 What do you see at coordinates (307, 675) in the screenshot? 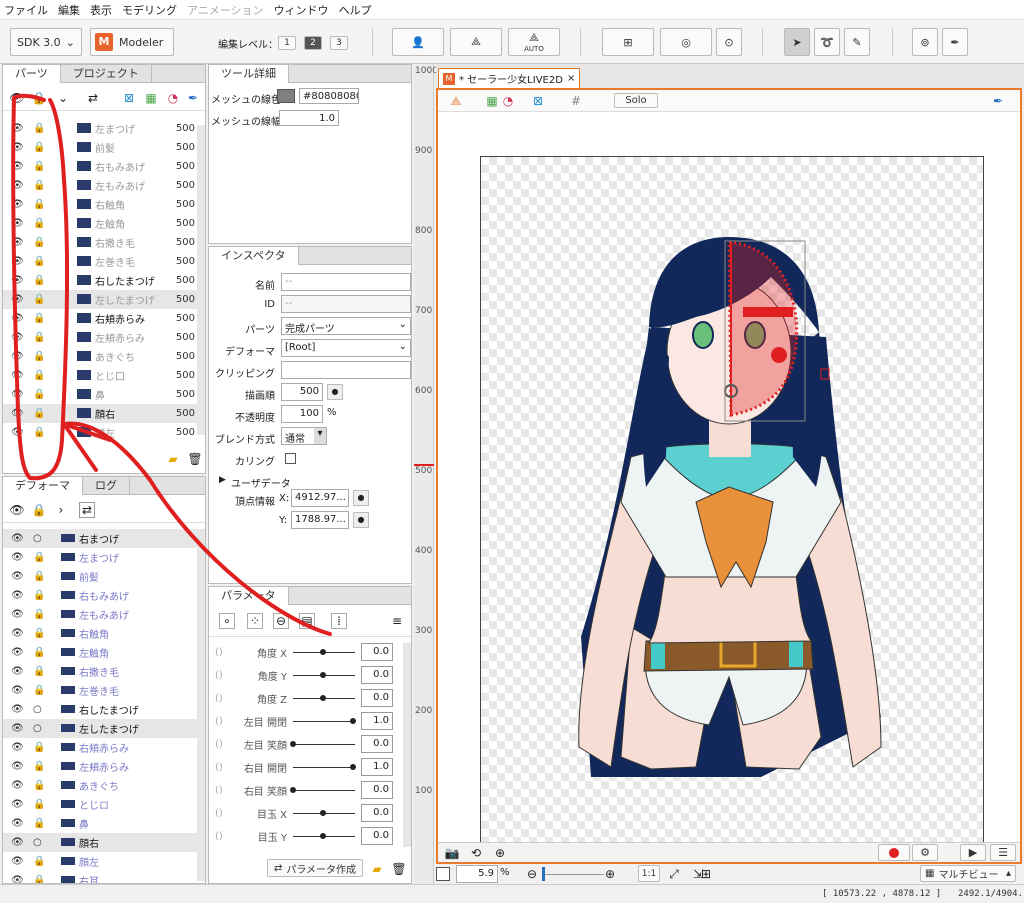
I see `parameter-row: () 角度 Y 0.0` at bounding box center [307, 675].